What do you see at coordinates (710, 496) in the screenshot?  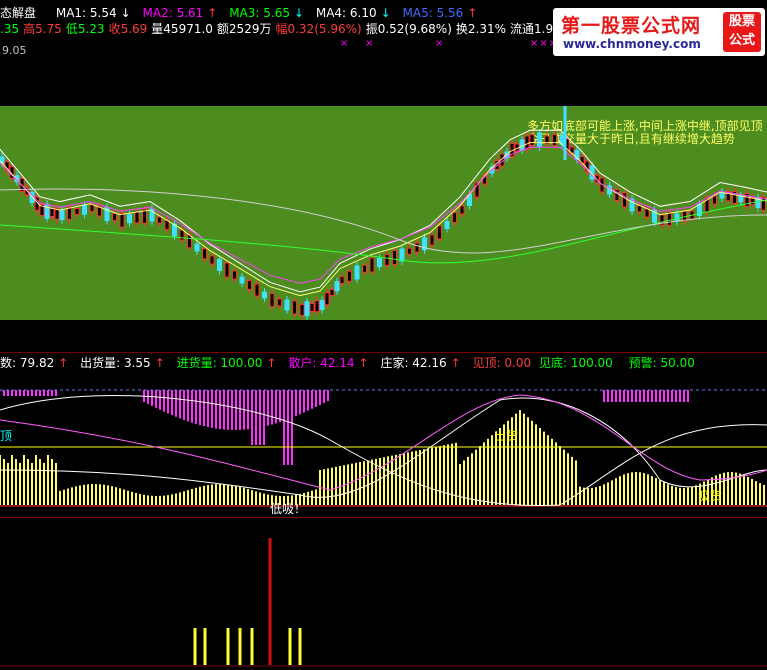 I see `indicator-right-label: 吸货` at bounding box center [710, 496].